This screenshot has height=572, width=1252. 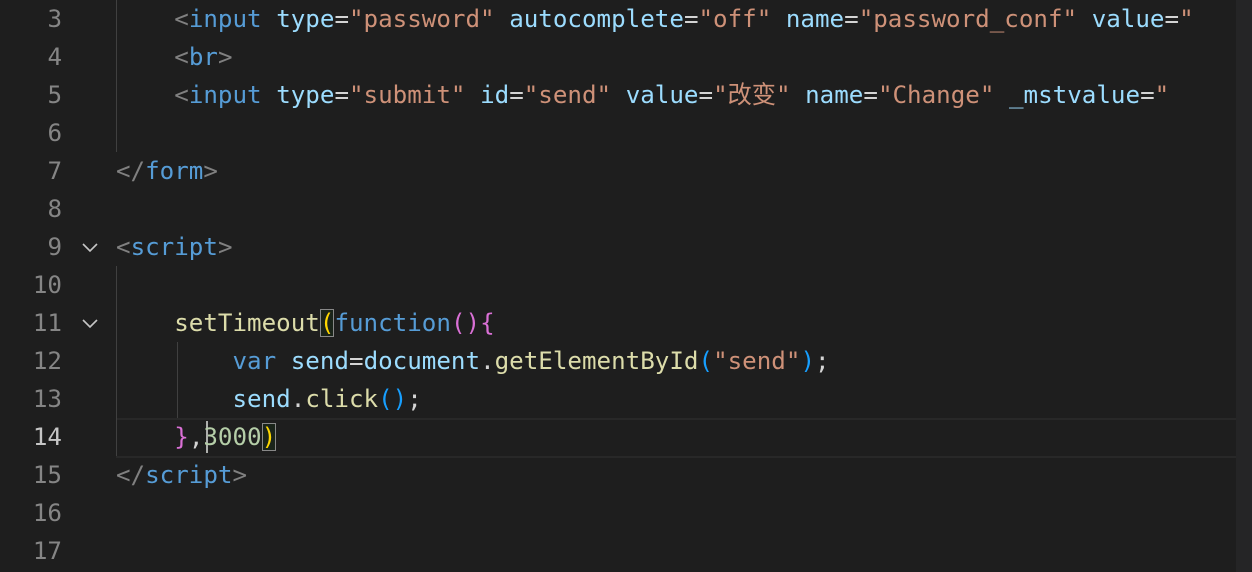 What do you see at coordinates (392, 323) in the screenshot?
I see `code-token: function` at bounding box center [392, 323].